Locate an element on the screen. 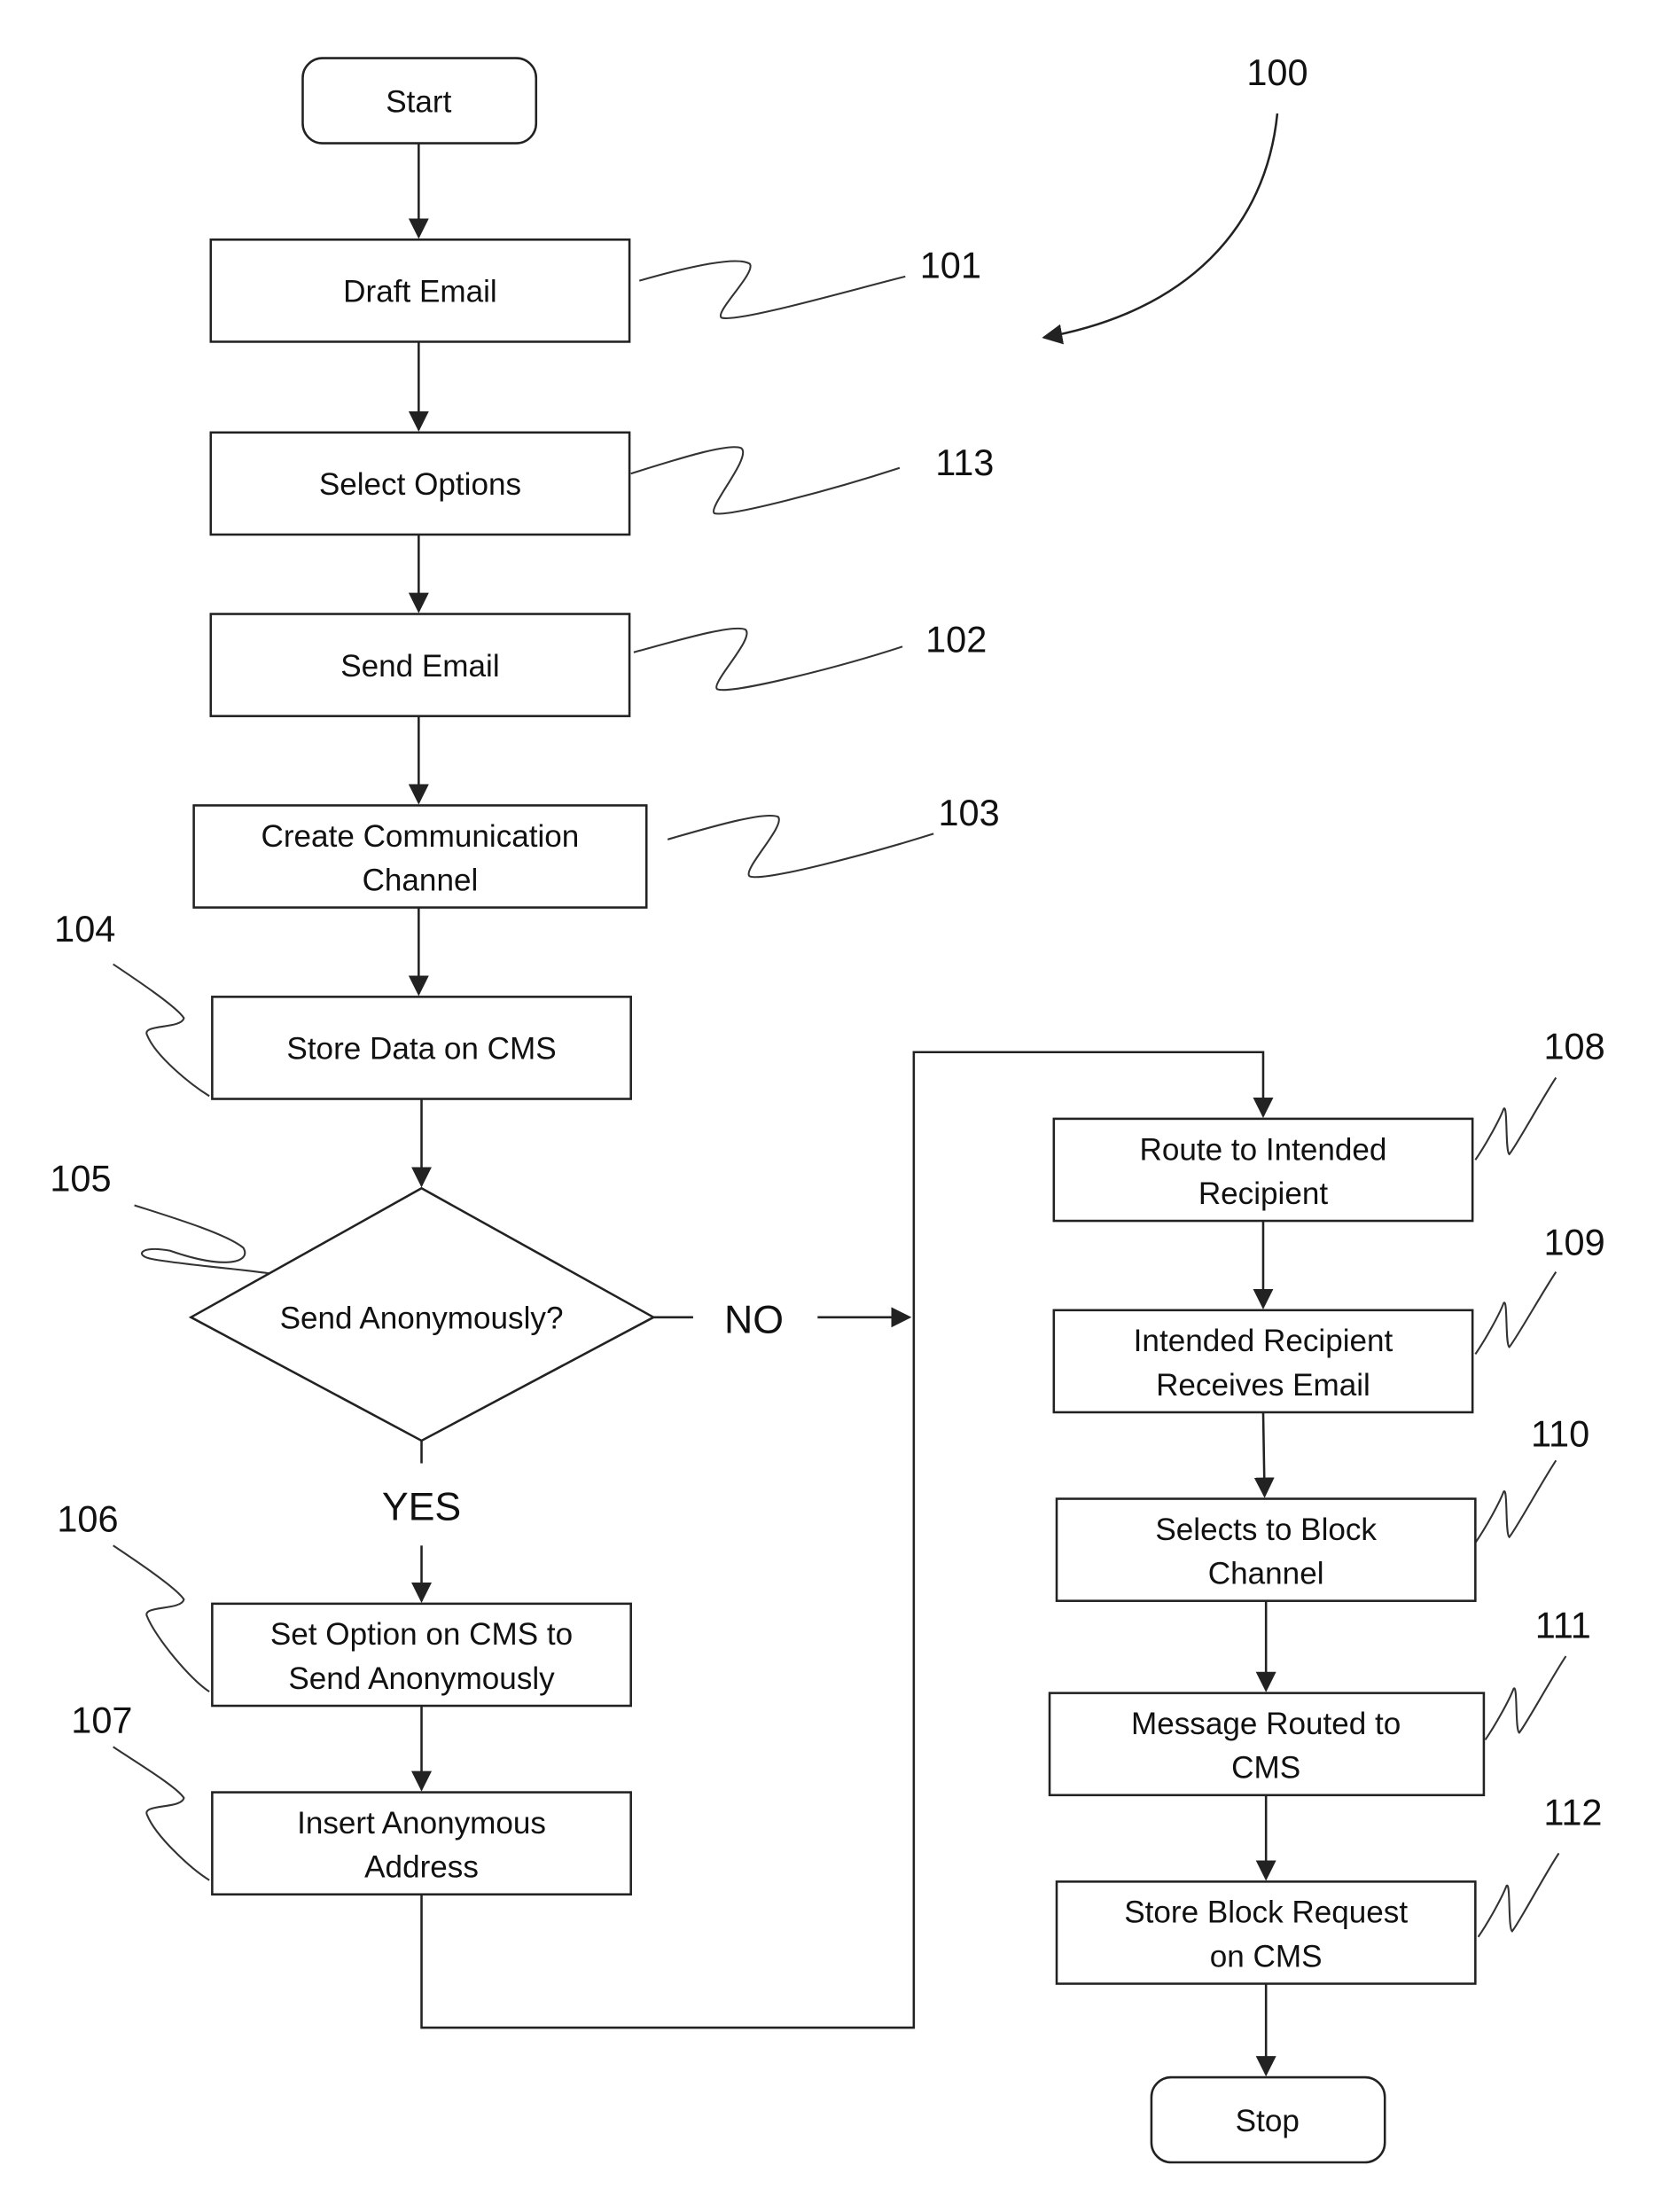 The height and width of the screenshot is (2212, 1655). arrow-receives-block is located at coordinates (1264, 1455).